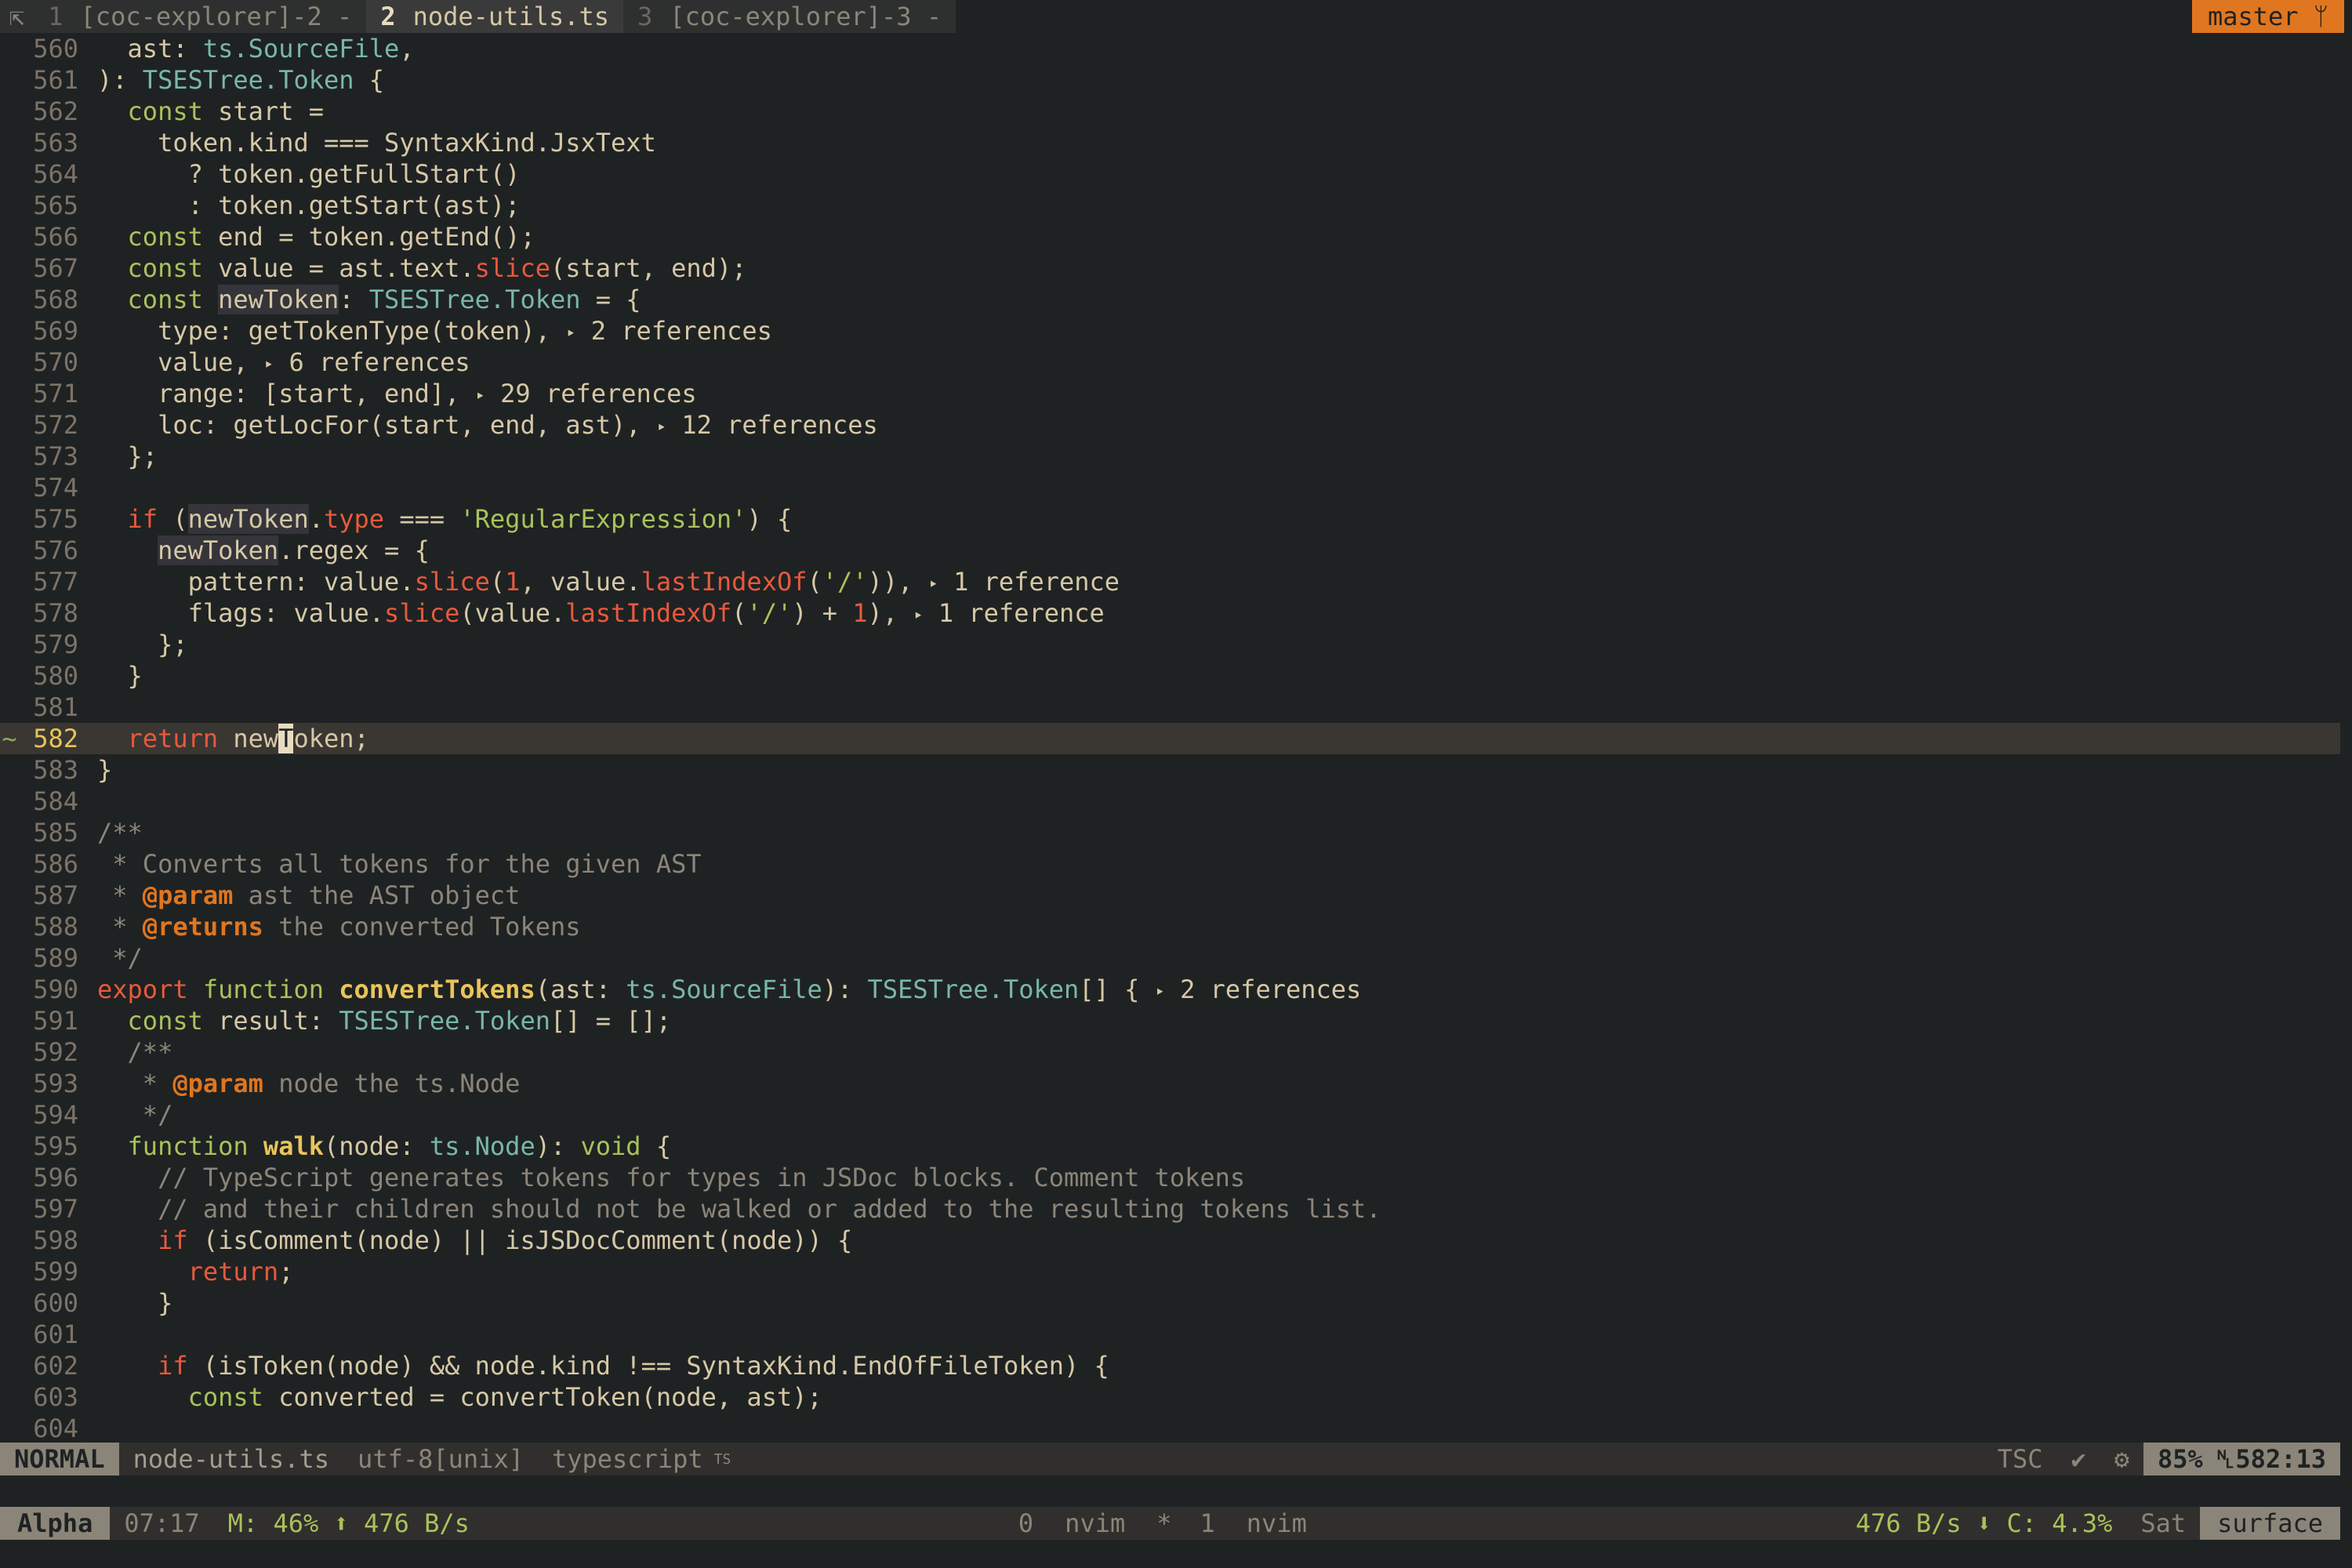  Describe the element at coordinates (495, 16) in the screenshot. I see `tab-2: 2 node-utils.ts` at that location.